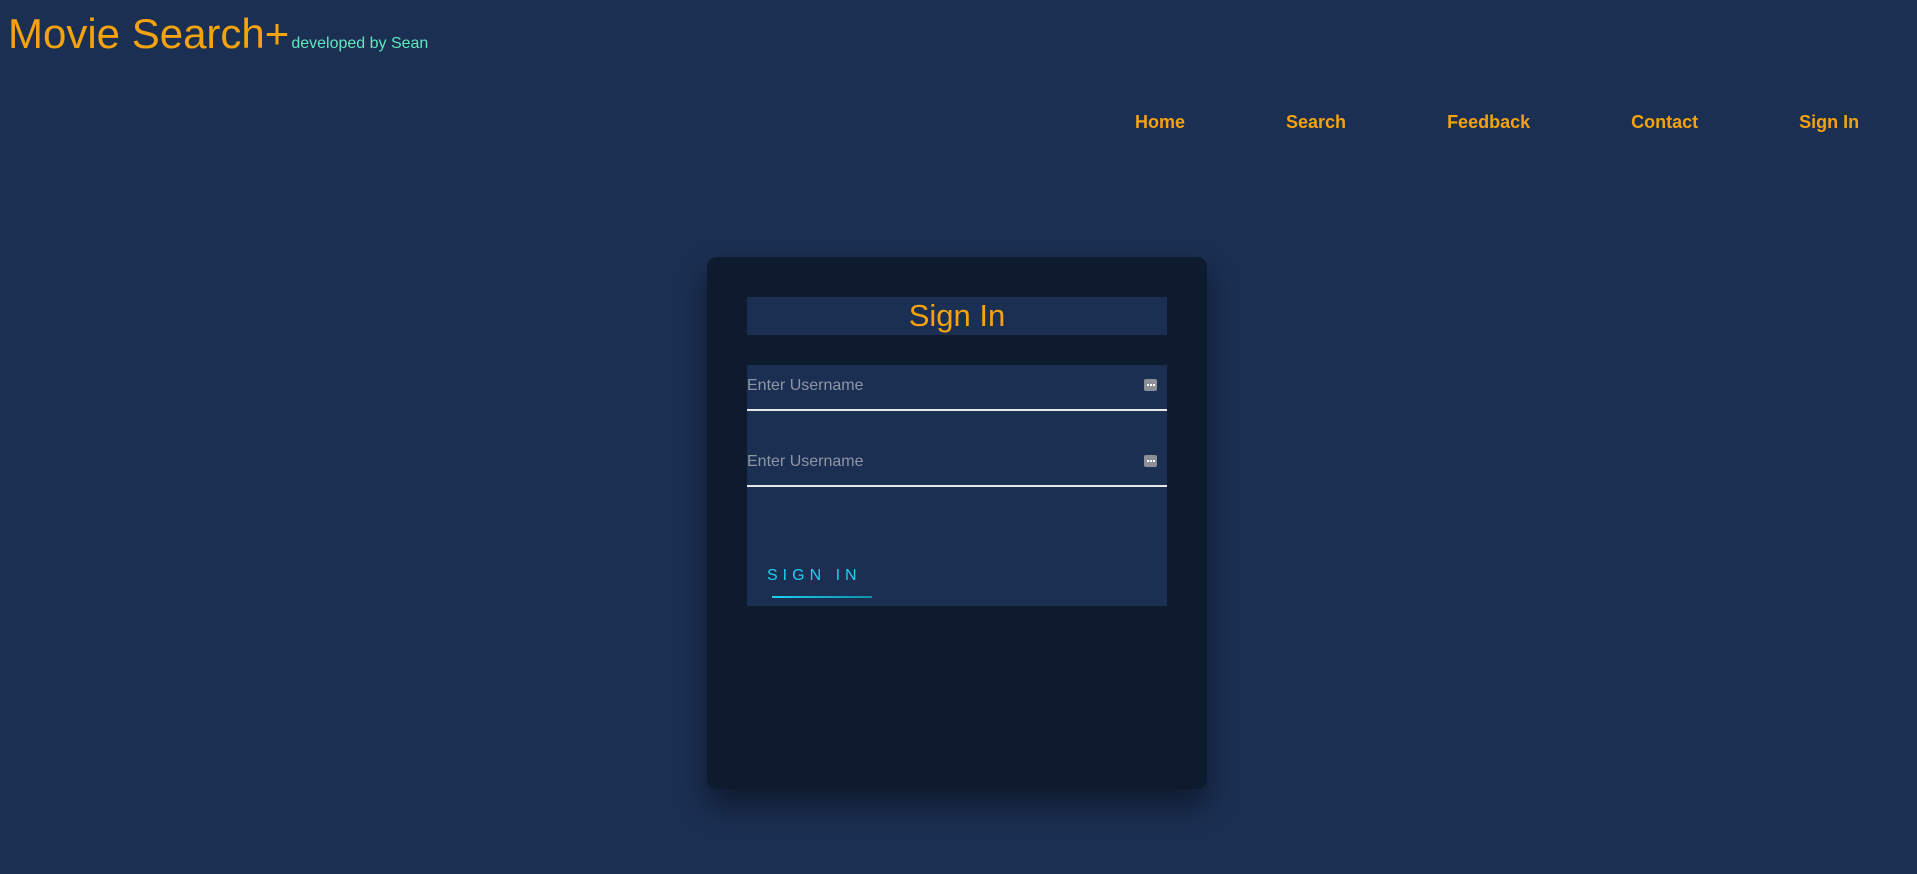  What do you see at coordinates (1316, 122) in the screenshot?
I see `nav-link-search: Search` at bounding box center [1316, 122].